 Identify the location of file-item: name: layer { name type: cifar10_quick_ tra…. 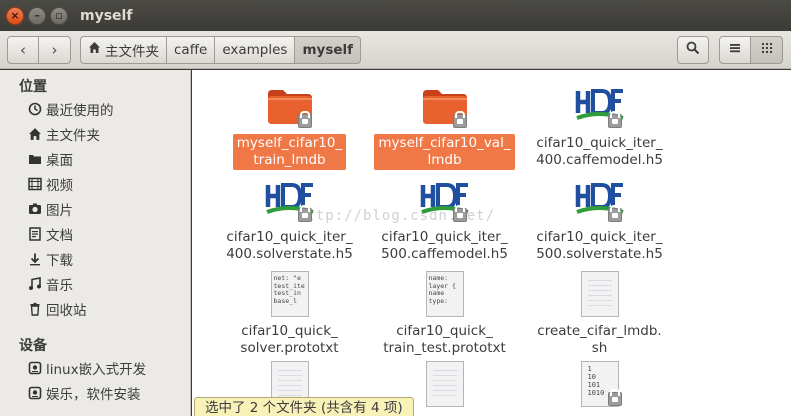
(444, 314).